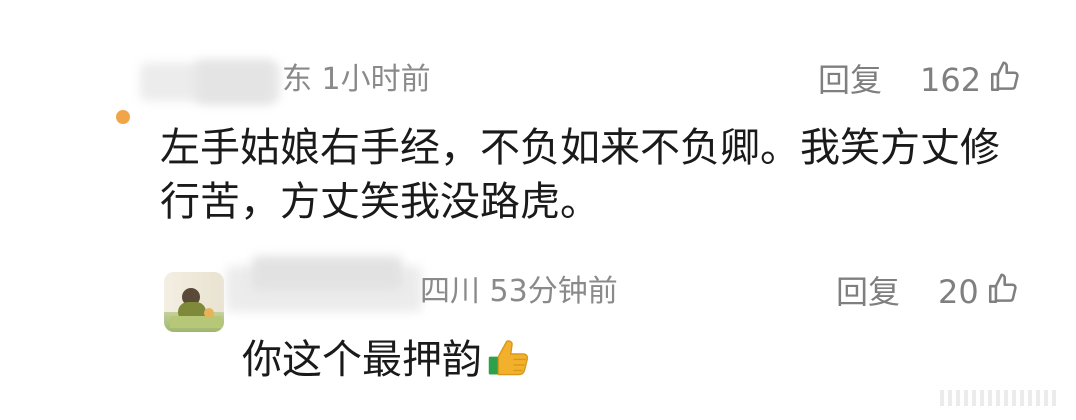  Describe the element at coordinates (519, 291) in the screenshot. I see `reply-location-time: 四川 53分钟前` at that location.